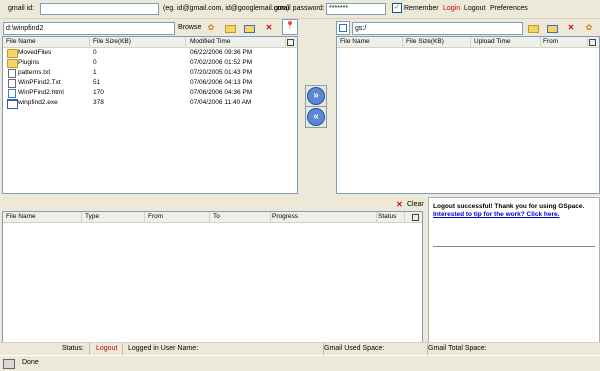 This screenshot has height=371, width=600. I want to click on clear-button: Clear, so click(415, 204).